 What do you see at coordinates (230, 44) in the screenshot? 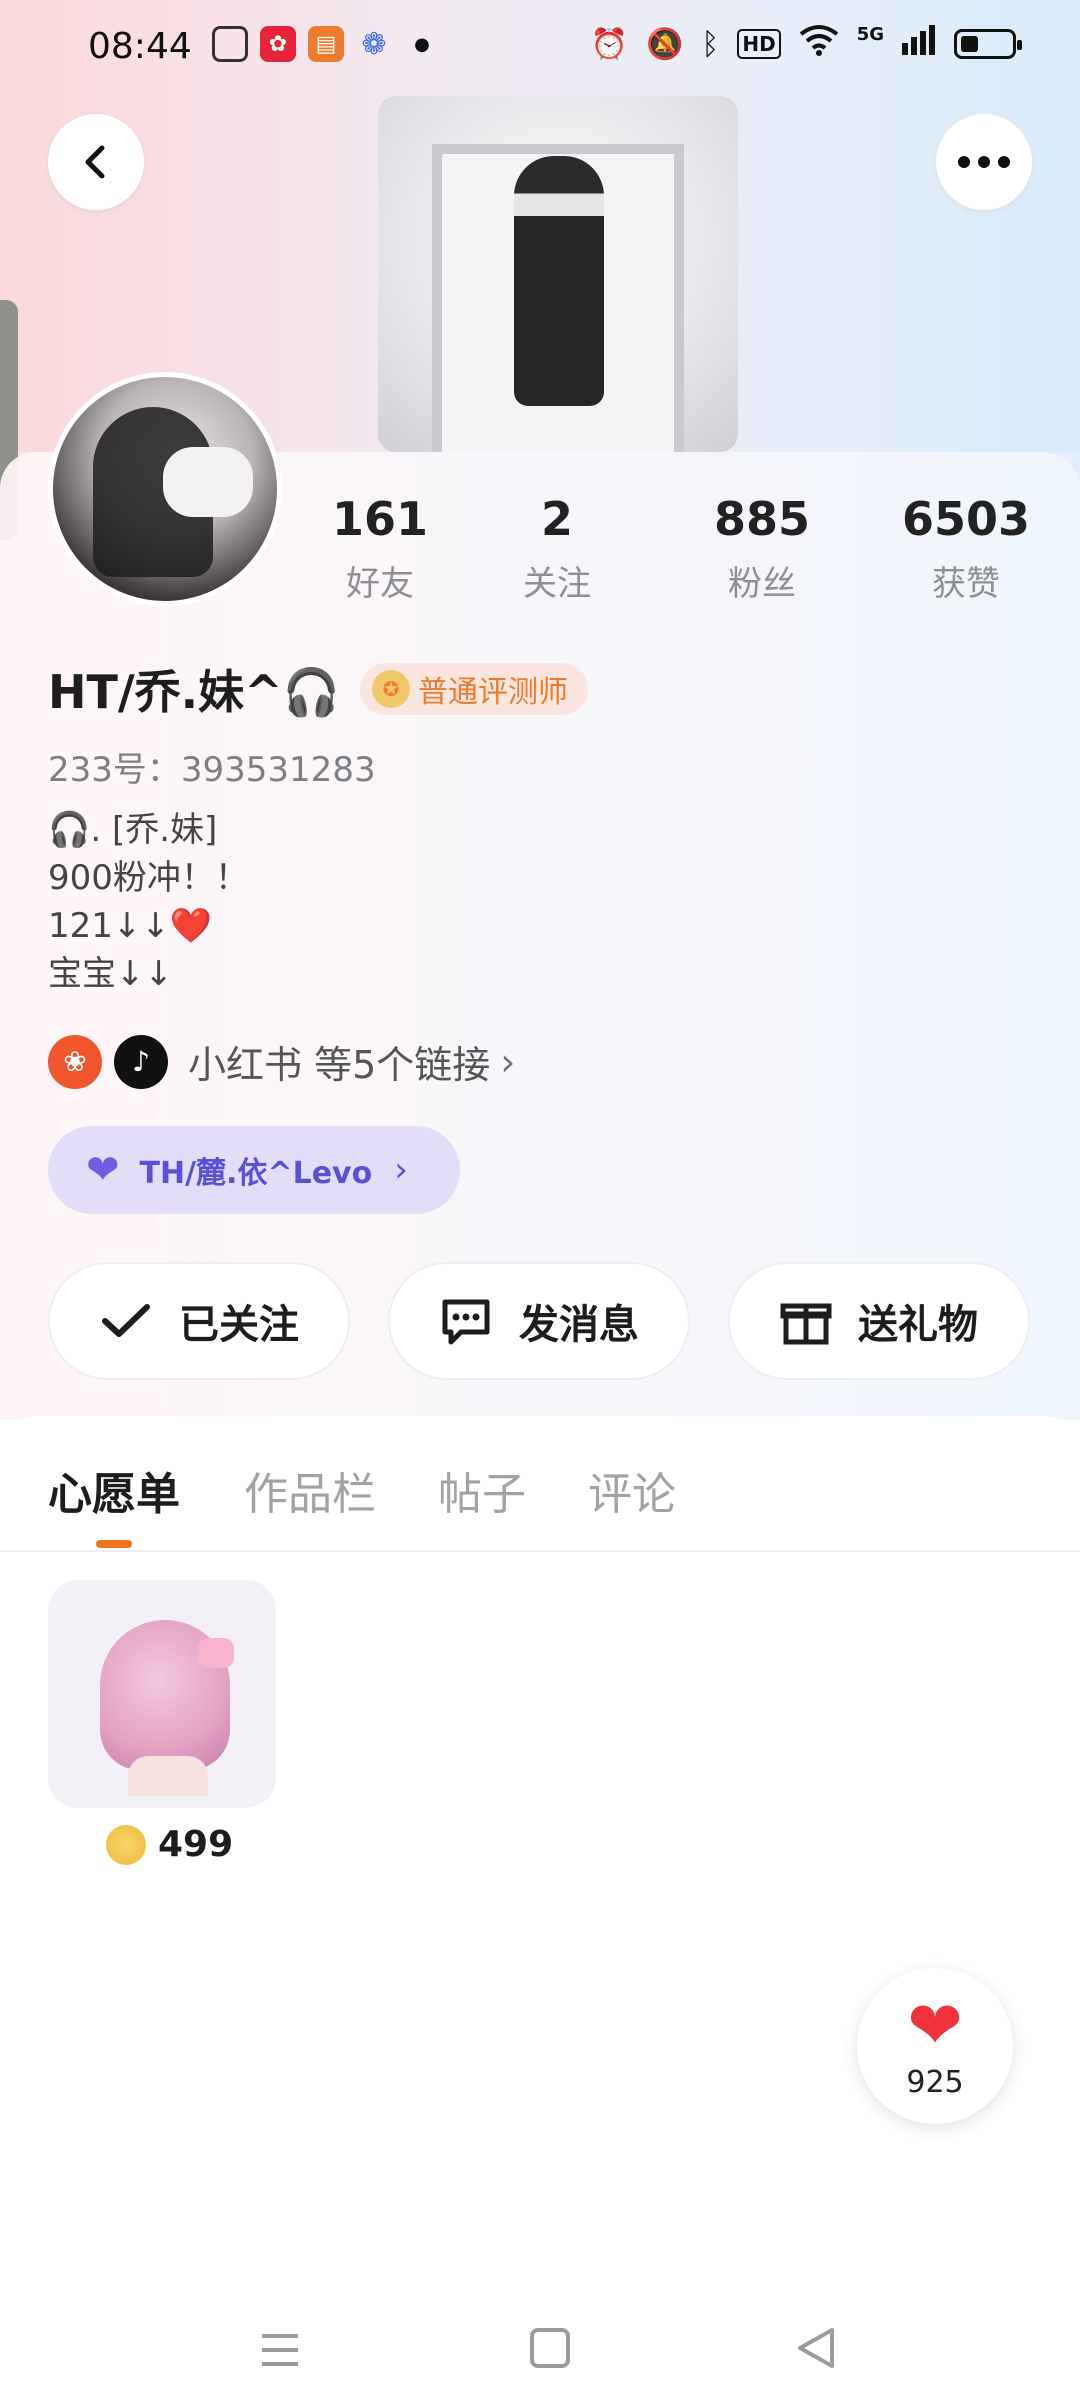
I see `app-folder-icon` at bounding box center [230, 44].